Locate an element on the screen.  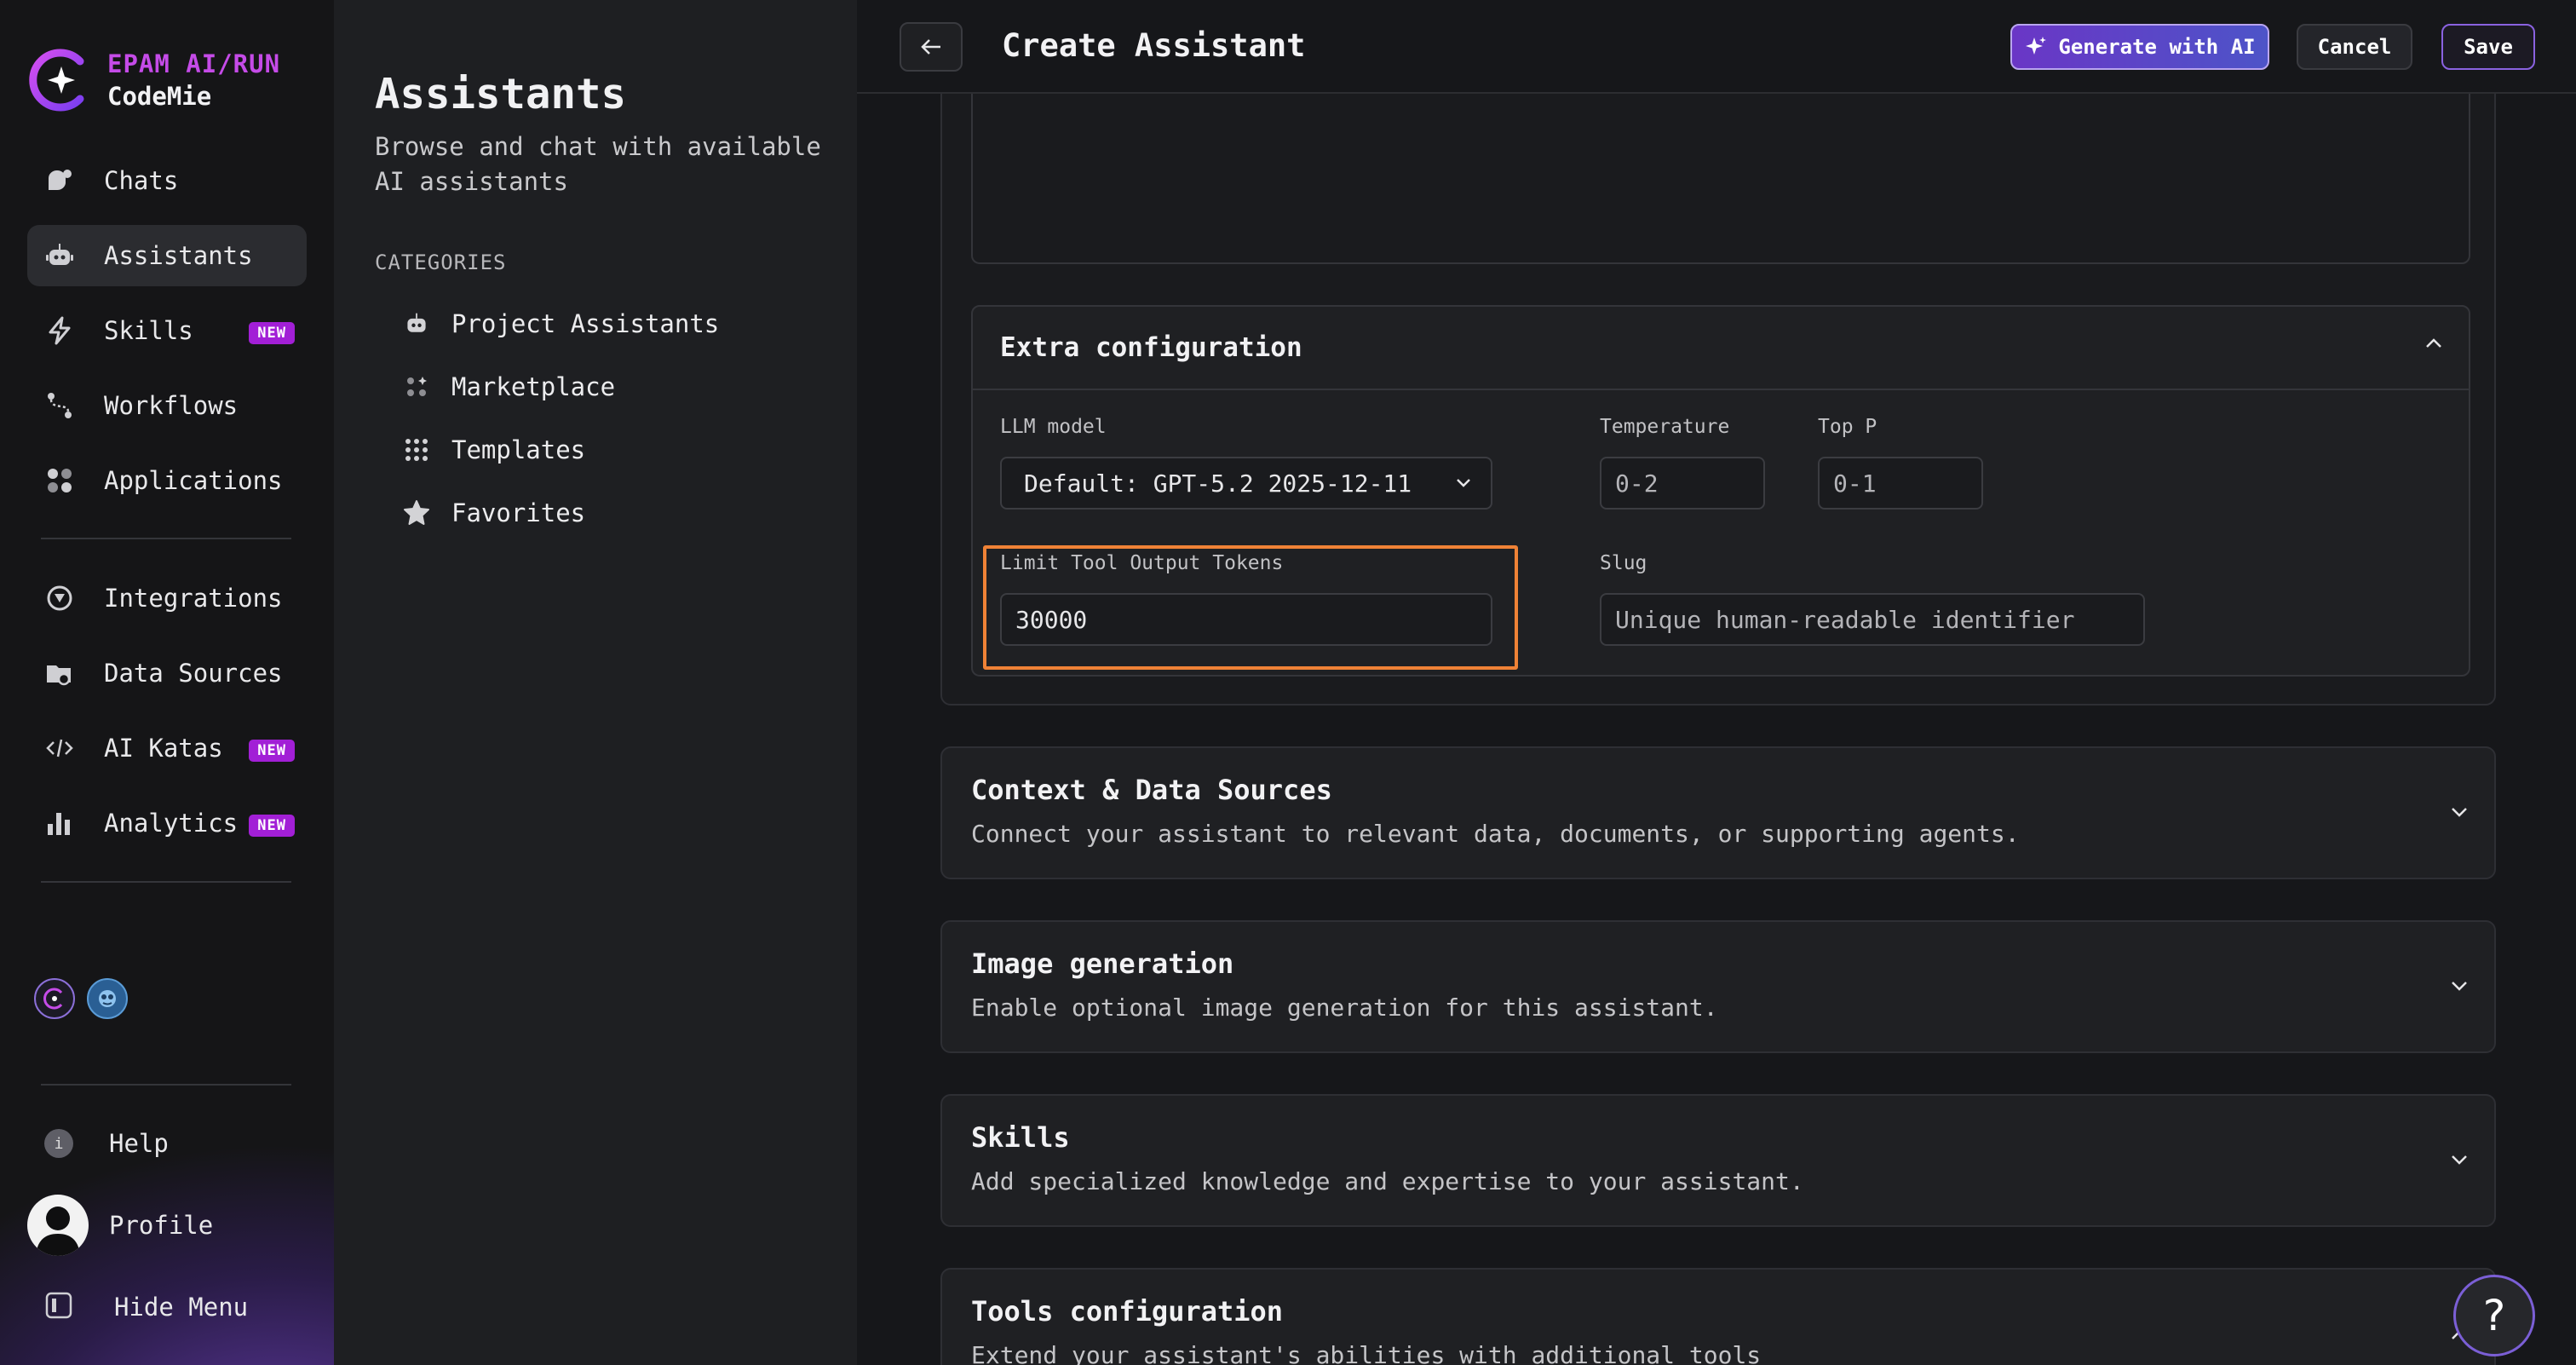
info-icon: i is located at coordinates (59, 1143).